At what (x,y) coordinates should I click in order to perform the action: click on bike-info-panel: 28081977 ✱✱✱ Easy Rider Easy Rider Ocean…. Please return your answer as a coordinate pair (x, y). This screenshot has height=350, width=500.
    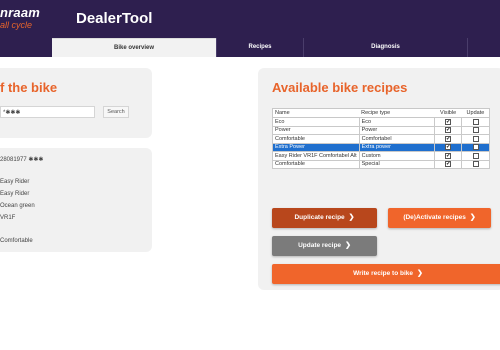
    Looking at the image, I should click on (76, 200).